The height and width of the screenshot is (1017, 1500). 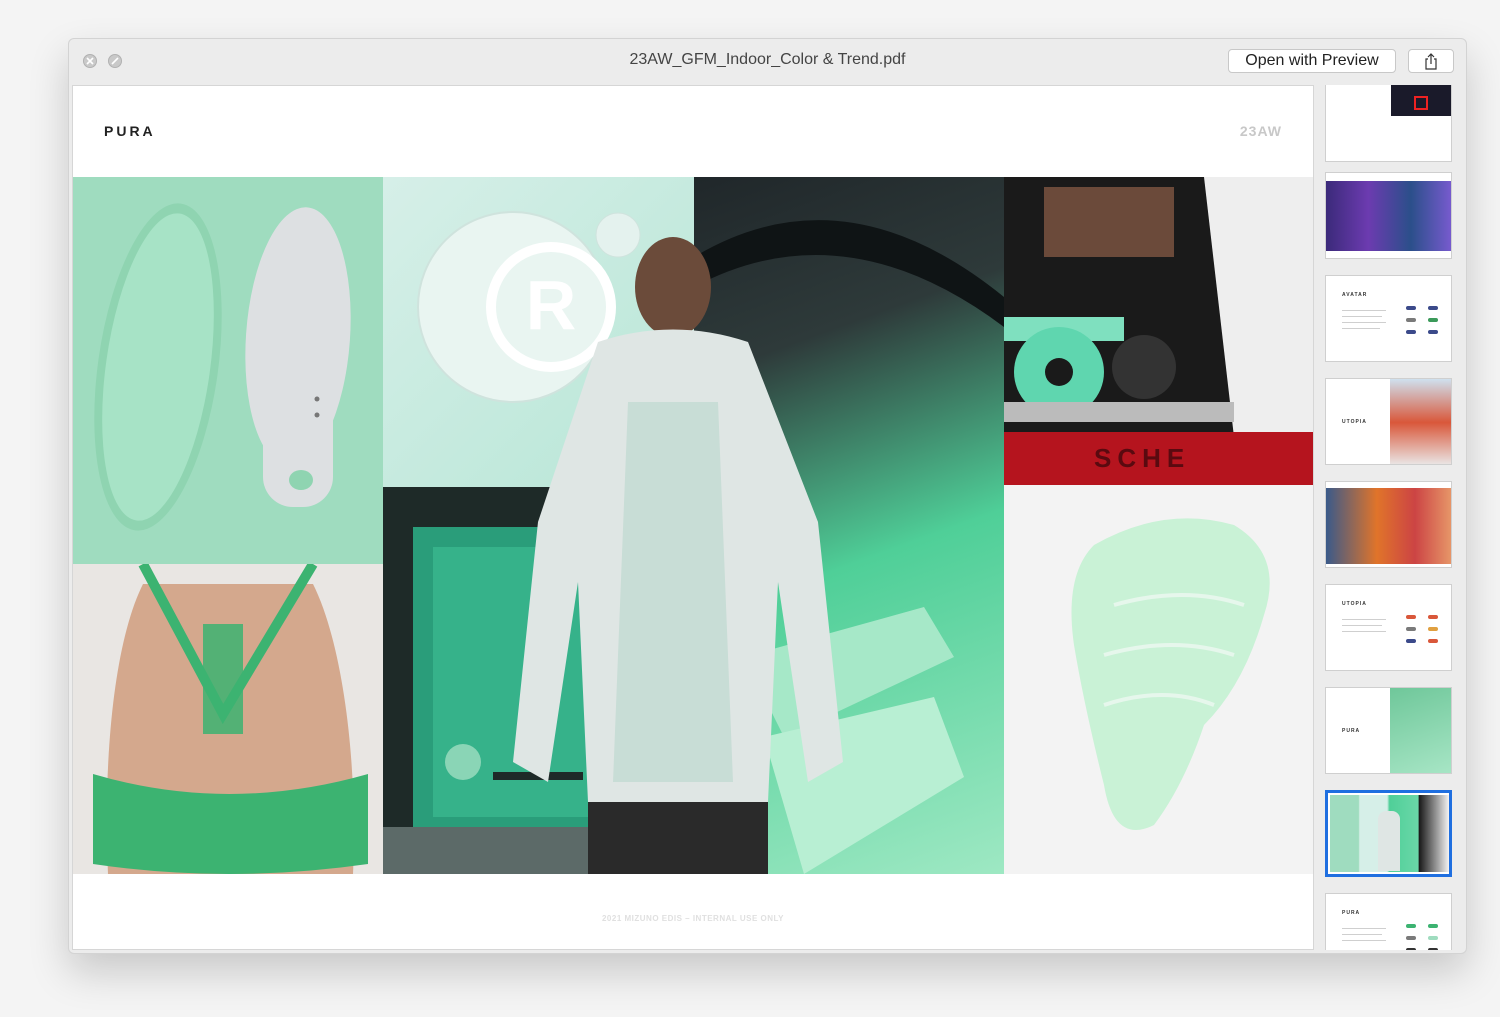 I want to click on thumbnail-sidebar: AVATAR UTOPIA UTOPIA PURA PURA, so click(x=1391, y=517).